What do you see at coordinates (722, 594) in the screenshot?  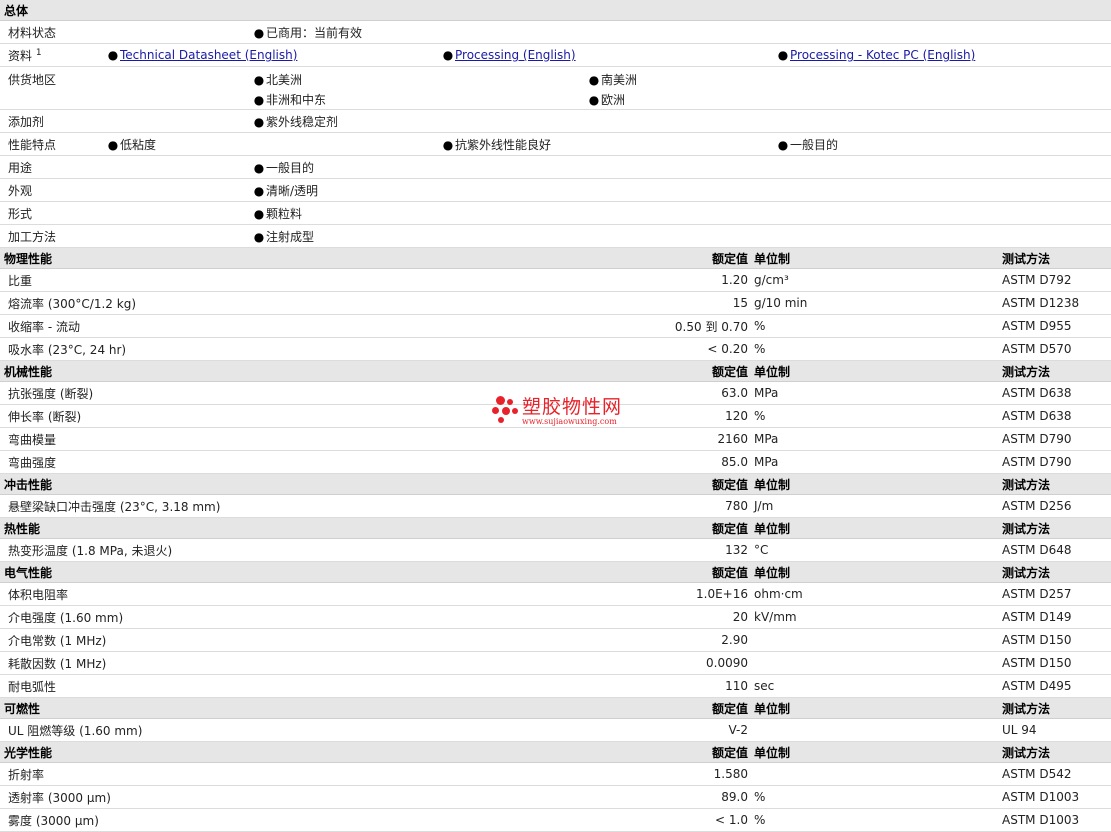 I see `property-value: 1.0E+16` at bounding box center [722, 594].